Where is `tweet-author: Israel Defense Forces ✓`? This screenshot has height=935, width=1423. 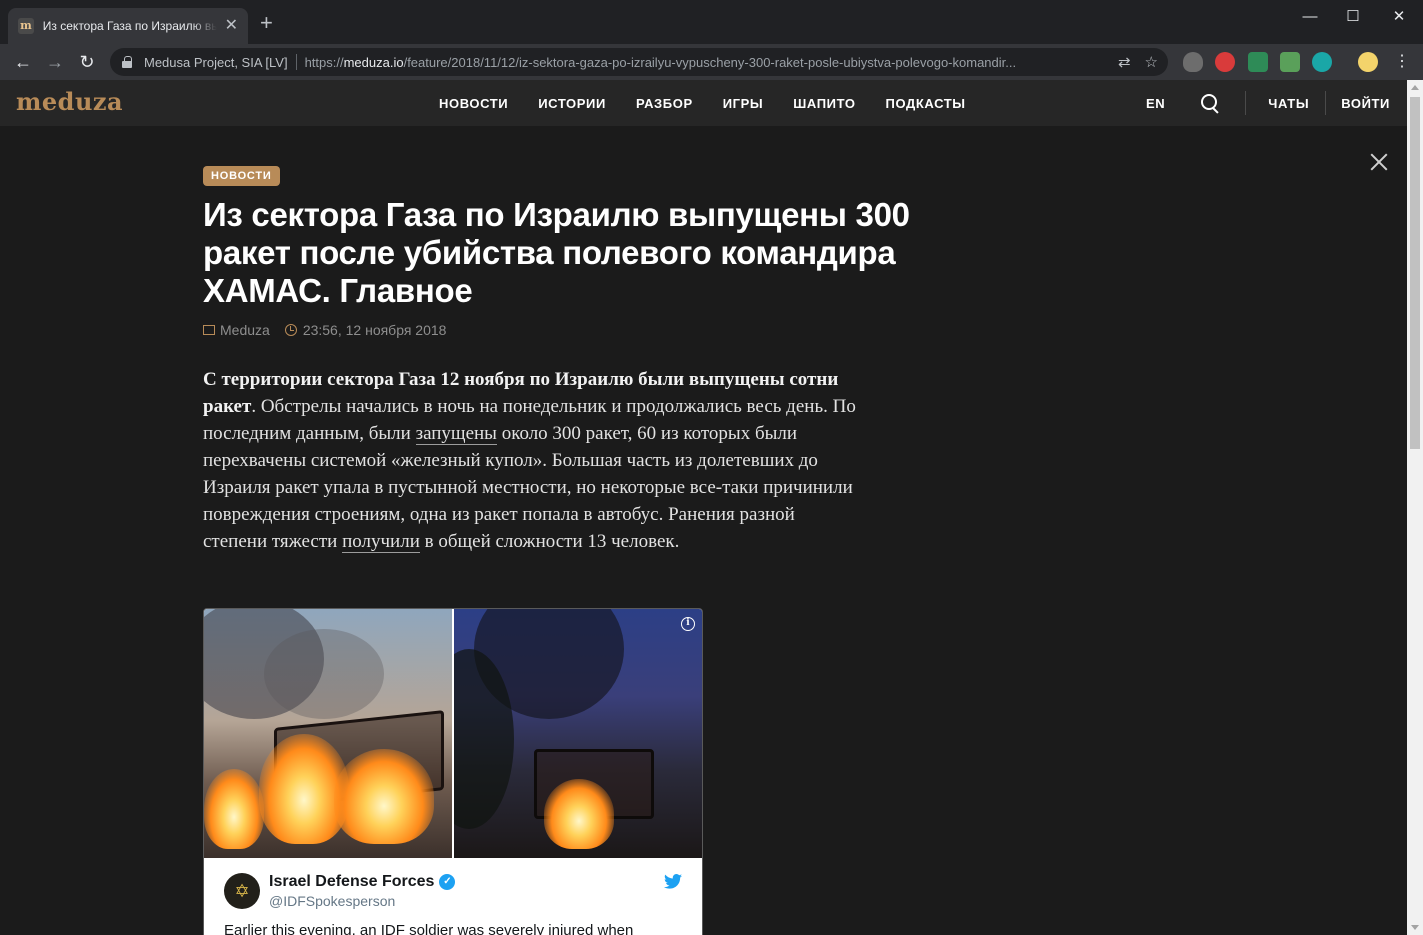 tweet-author: Israel Defense Forces ✓ is located at coordinates (362, 882).